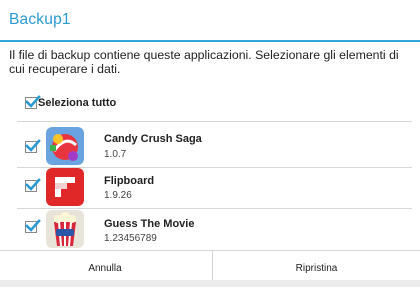 The height and width of the screenshot is (287, 420). What do you see at coordinates (65, 229) in the screenshot?
I see `guess-the-movie-icon` at bounding box center [65, 229].